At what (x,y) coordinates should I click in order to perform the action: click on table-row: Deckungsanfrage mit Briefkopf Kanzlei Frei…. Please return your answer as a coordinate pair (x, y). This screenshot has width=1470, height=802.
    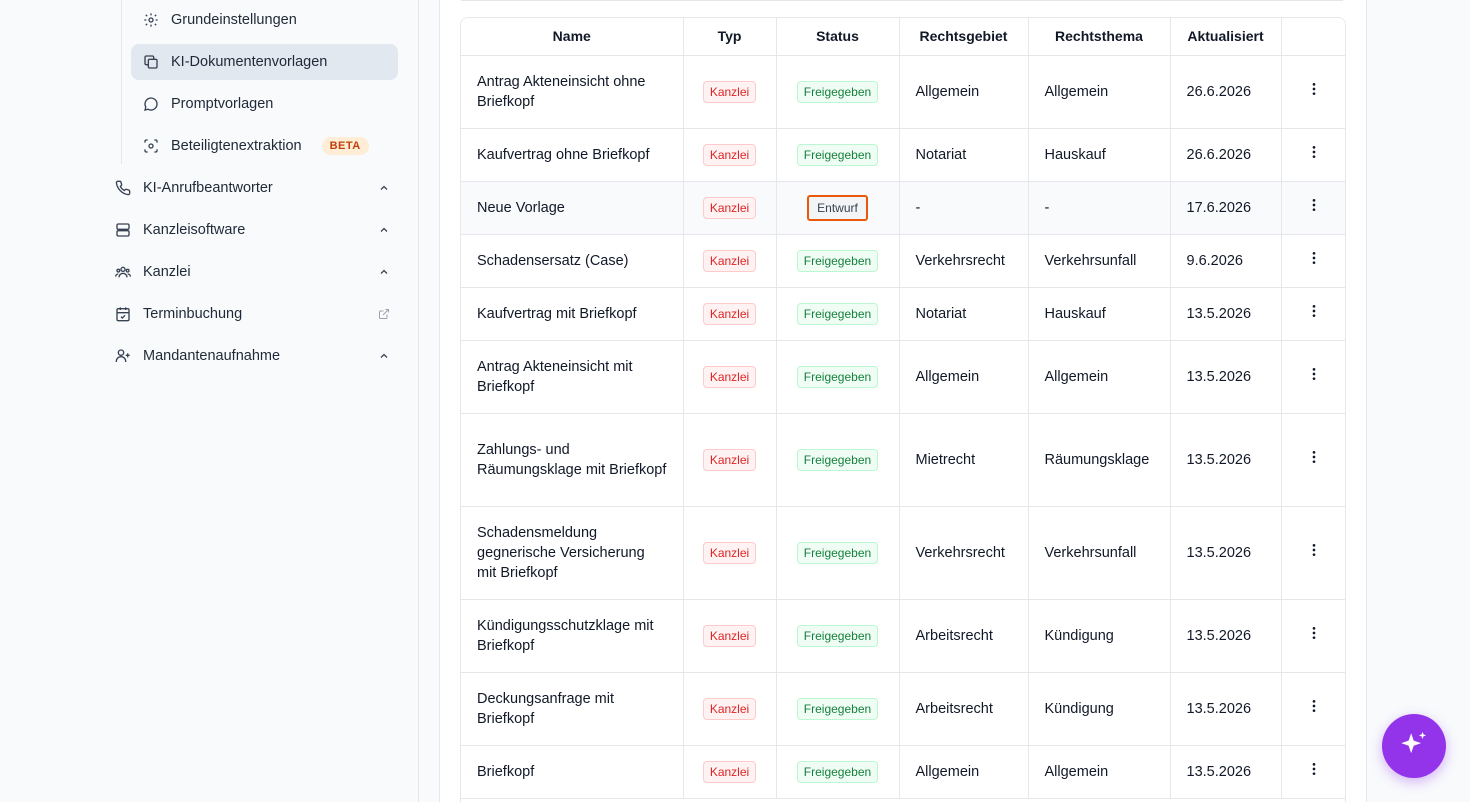
    Looking at the image, I should click on (903, 709).